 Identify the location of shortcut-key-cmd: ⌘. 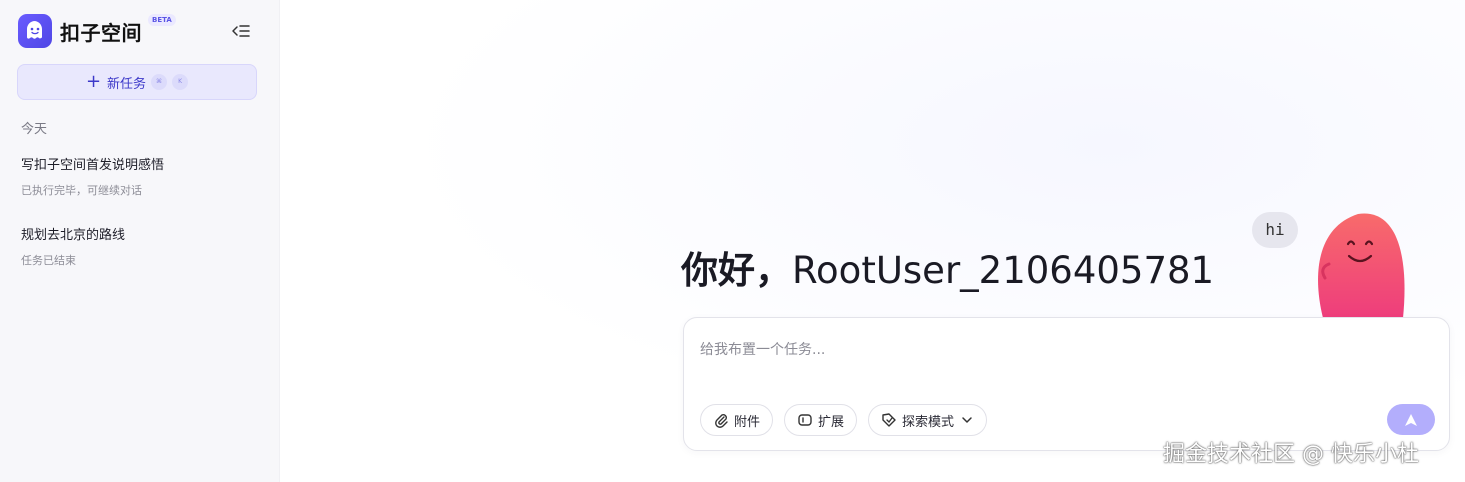
(159, 82).